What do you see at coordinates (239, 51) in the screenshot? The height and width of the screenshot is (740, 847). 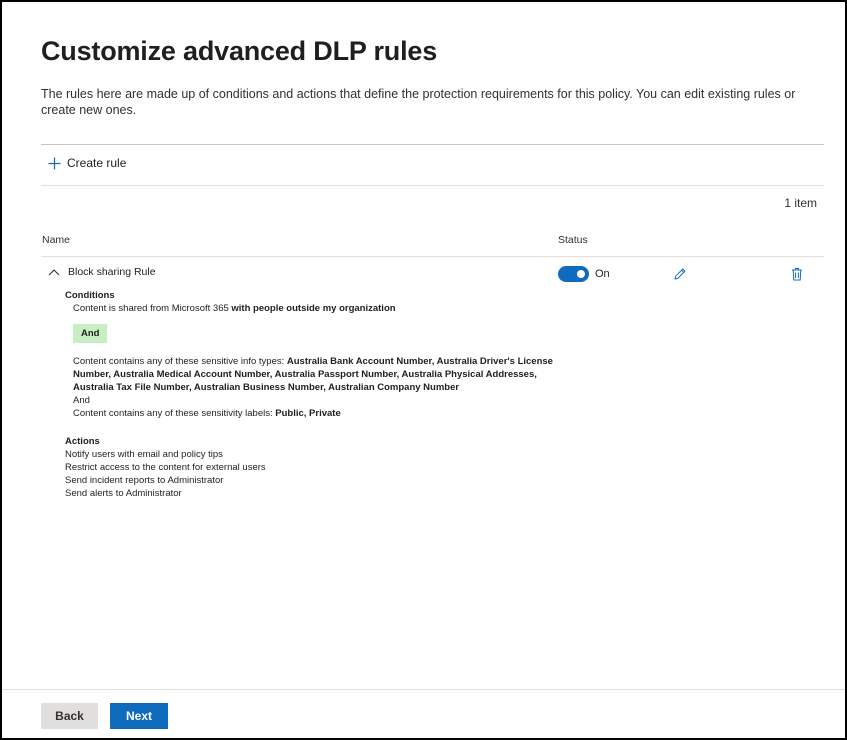 I see `page-title: Customize advanced DLP rules` at bounding box center [239, 51].